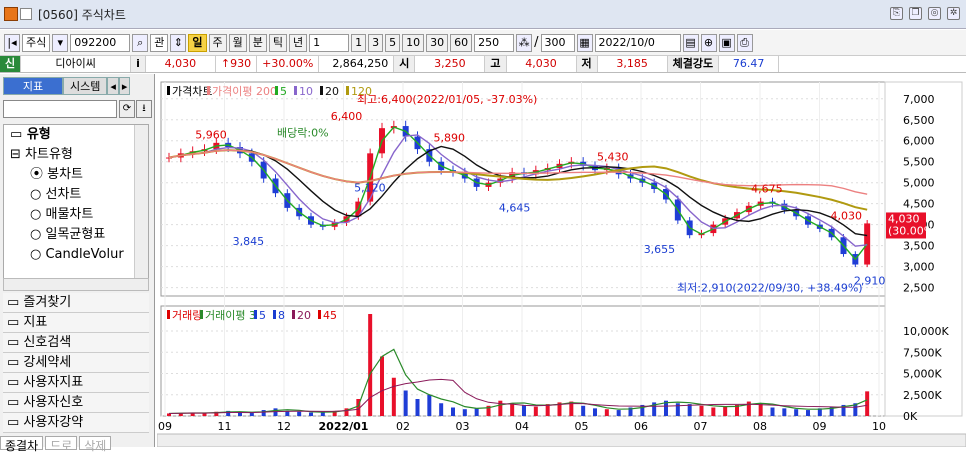 Image resolution: width=966 pixels, height=454 pixels. I want to click on tab-prev-icon: ◂, so click(113, 86).